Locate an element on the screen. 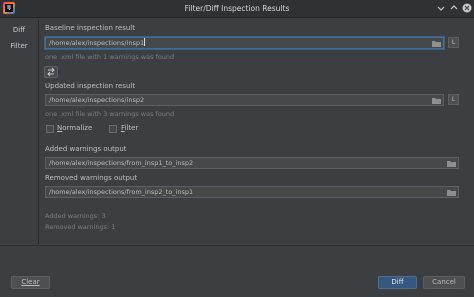  cancel-button: Cancel is located at coordinates (444, 282).